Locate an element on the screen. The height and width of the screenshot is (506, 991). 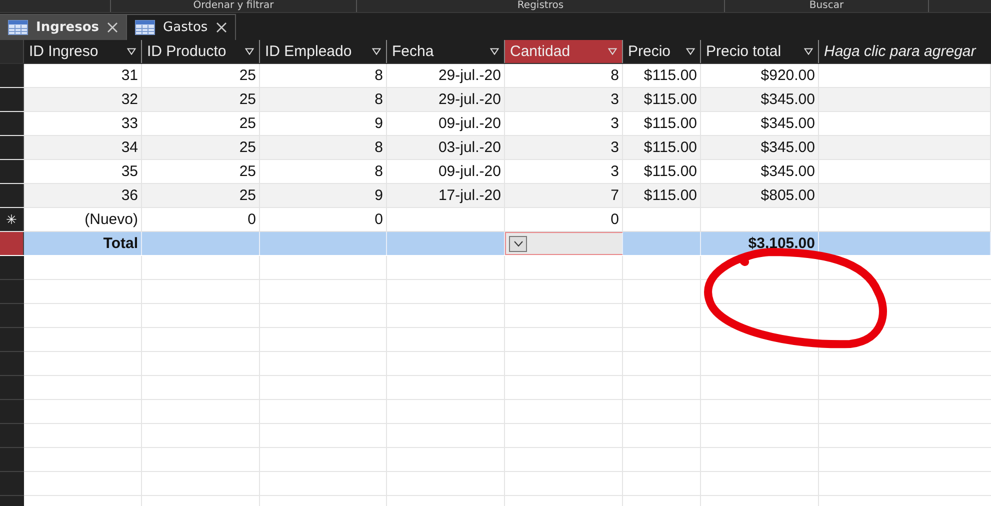
table-cell: 34 is located at coordinates (83, 147).